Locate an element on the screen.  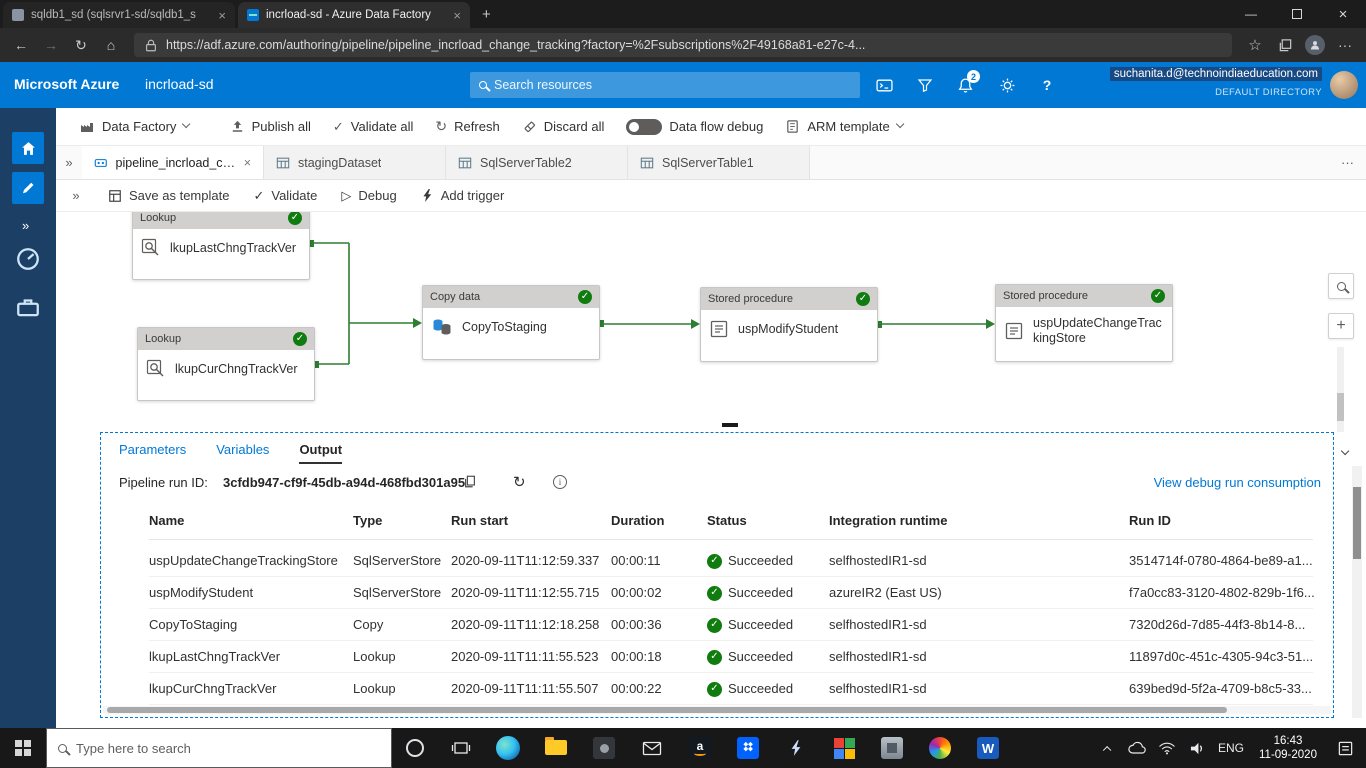
canvas-horizontal-scrollbar-thumb is located at coordinates (730, 425).